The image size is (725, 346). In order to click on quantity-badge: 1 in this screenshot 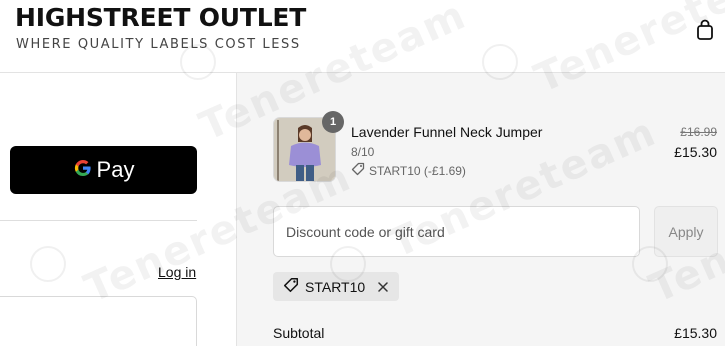, I will do `click(333, 122)`.